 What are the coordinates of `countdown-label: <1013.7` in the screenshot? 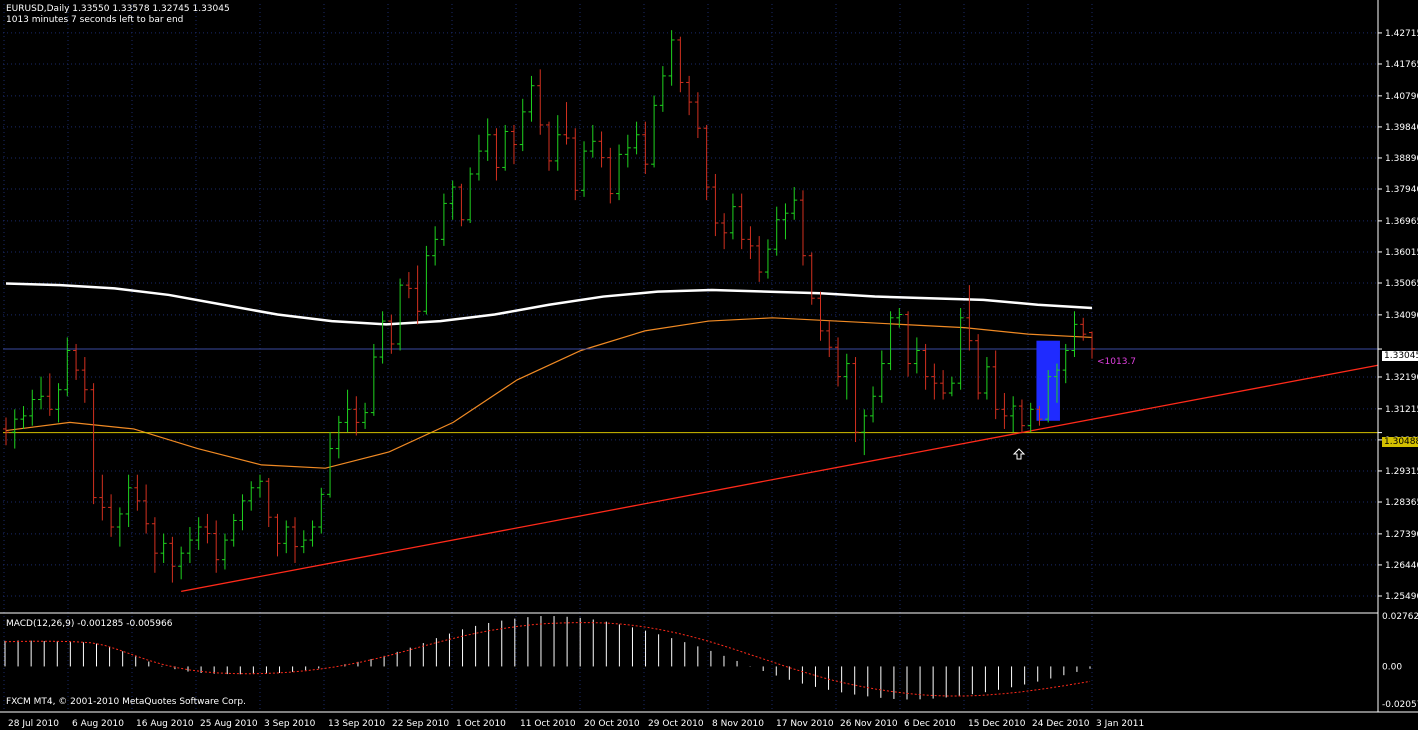 It's located at (1117, 362).